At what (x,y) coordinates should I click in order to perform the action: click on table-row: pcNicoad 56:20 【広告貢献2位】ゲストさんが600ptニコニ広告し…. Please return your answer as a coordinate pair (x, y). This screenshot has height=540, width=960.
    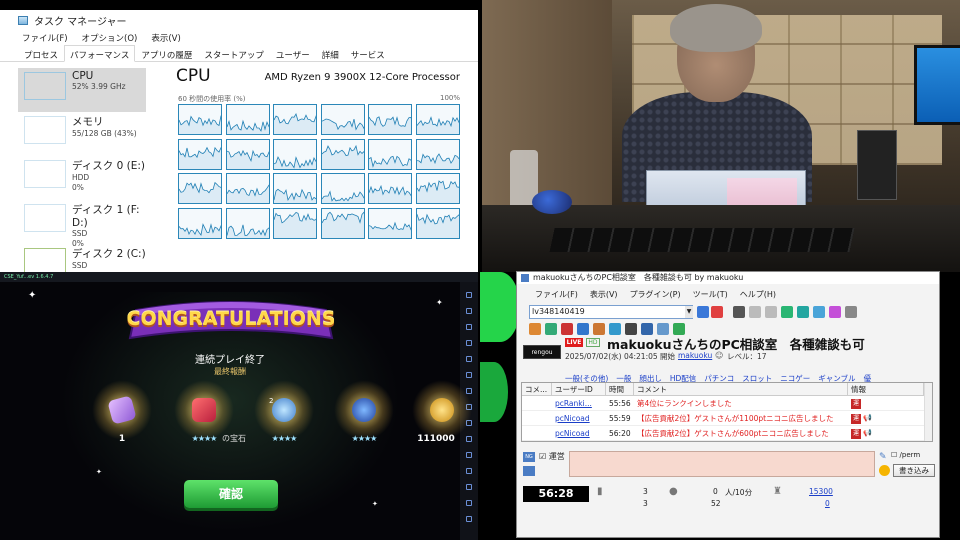
    Looking at the image, I should click on (727, 433).